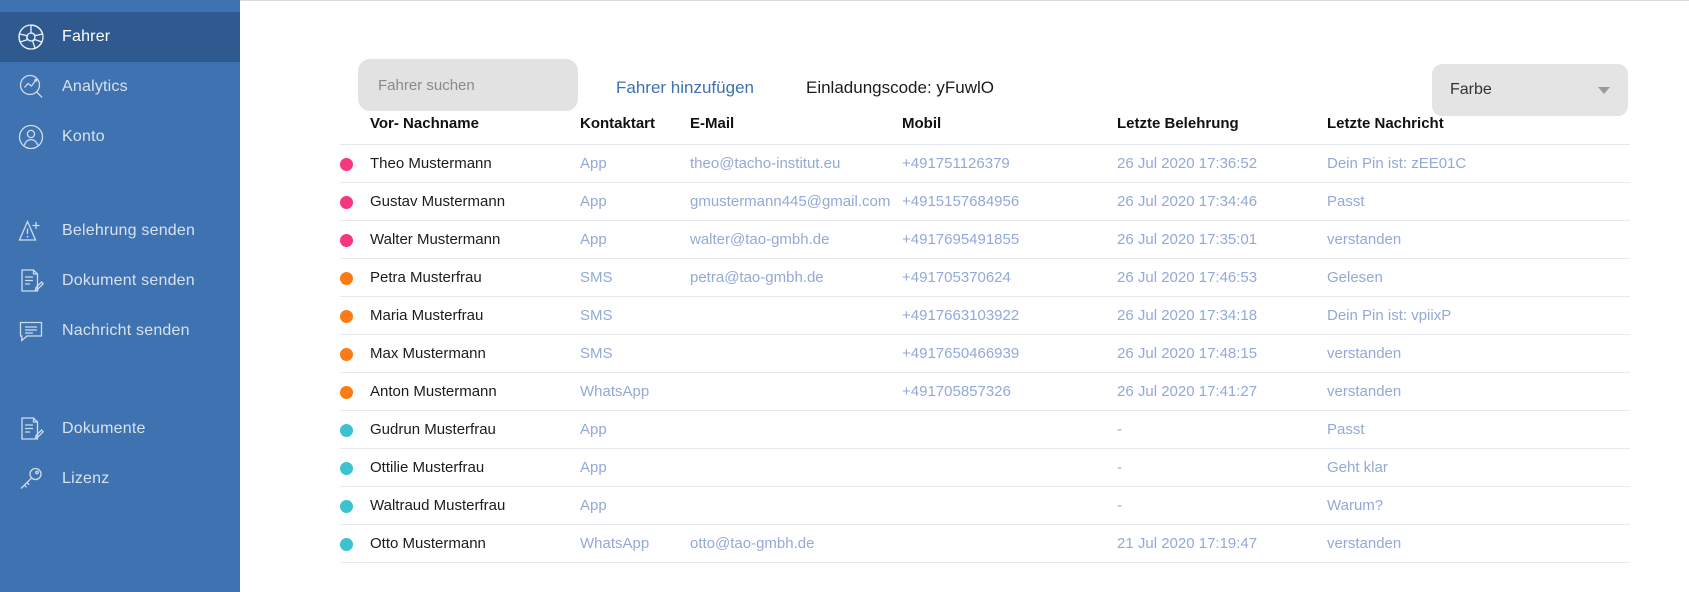 The height and width of the screenshot is (592, 1689). Describe the element at coordinates (31, 479) in the screenshot. I see `key-icon` at that location.